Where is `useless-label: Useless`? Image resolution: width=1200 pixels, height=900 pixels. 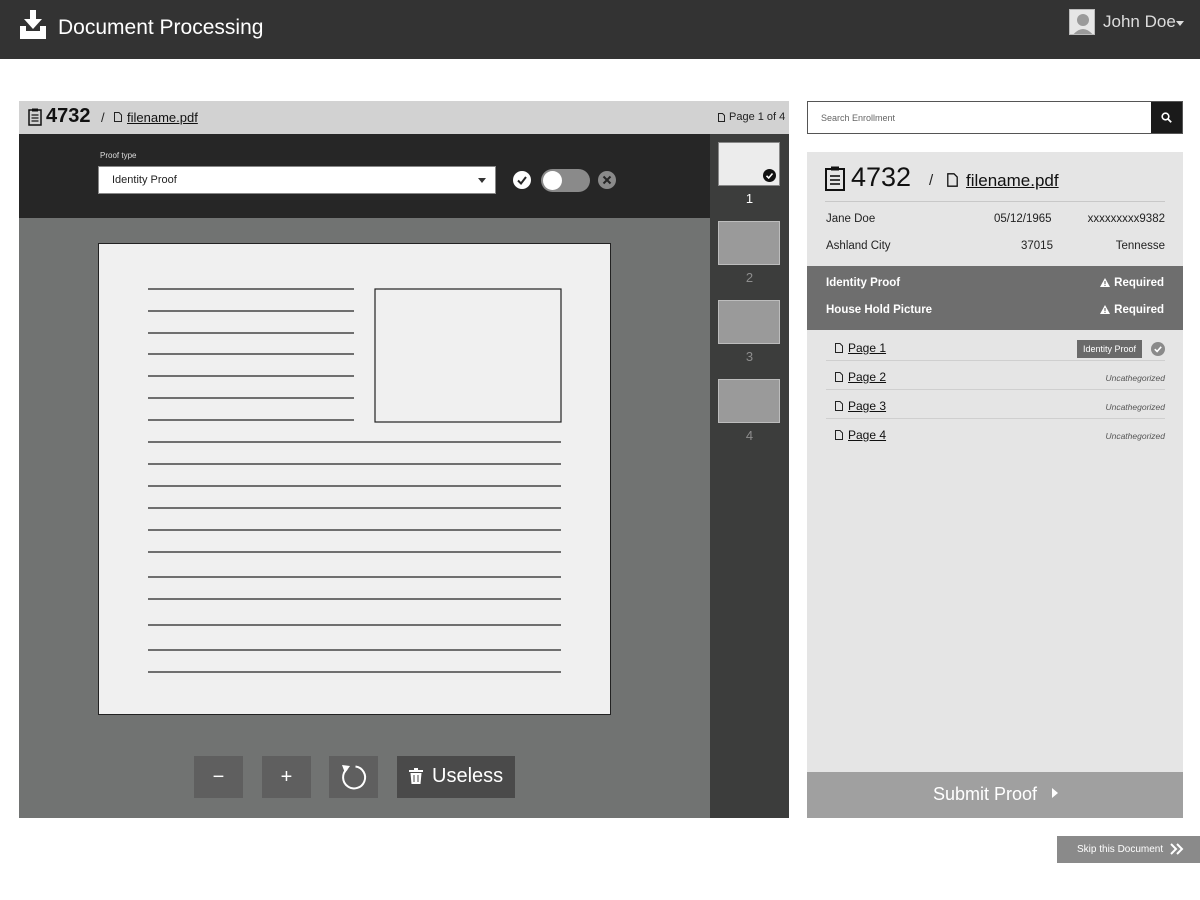
useless-label: Useless is located at coordinates (468, 776).